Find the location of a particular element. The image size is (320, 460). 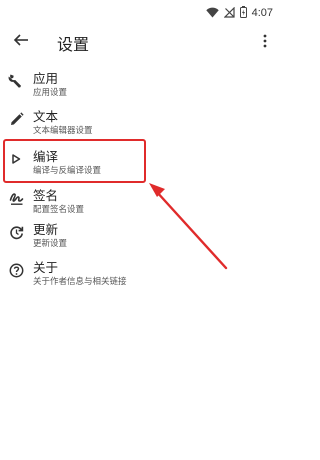

signature-icon is located at coordinates (16, 198).